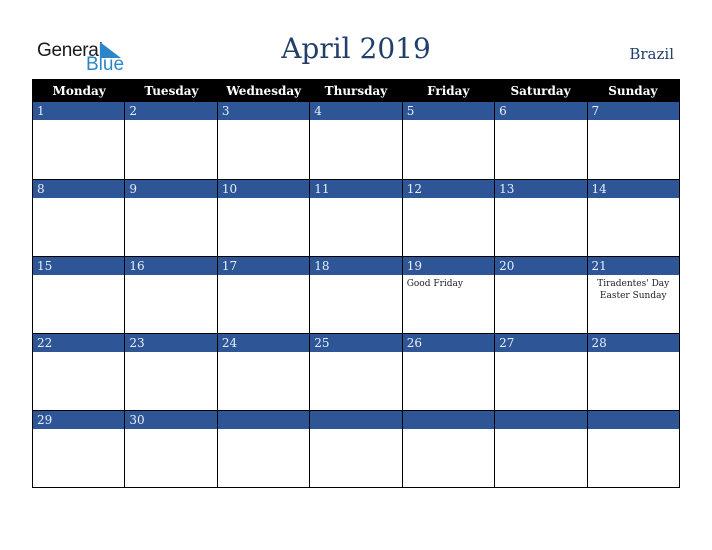 The image size is (712, 550). Describe the element at coordinates (171, 420) in the screenshot. I see `day-number: 30` at that location.